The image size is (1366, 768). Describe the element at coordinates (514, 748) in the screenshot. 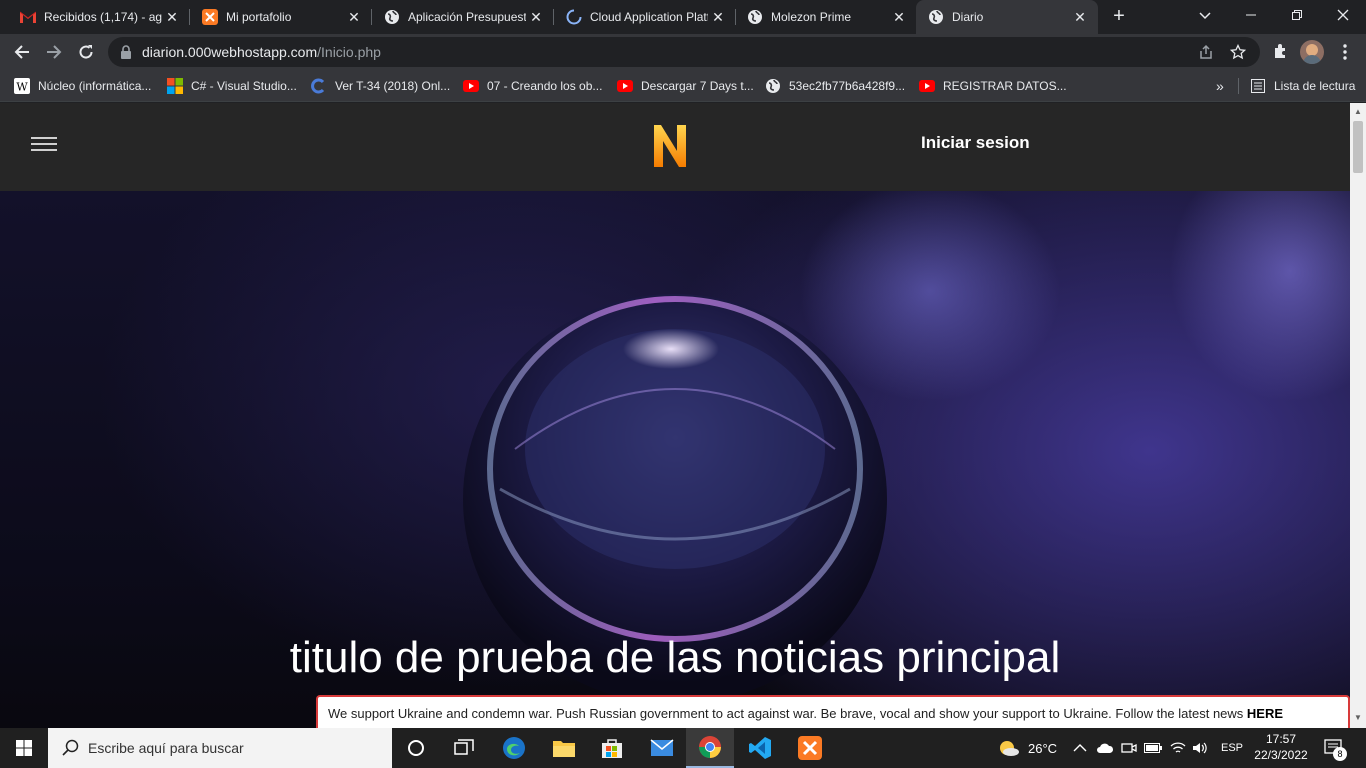

I see `edge-button` at that location.